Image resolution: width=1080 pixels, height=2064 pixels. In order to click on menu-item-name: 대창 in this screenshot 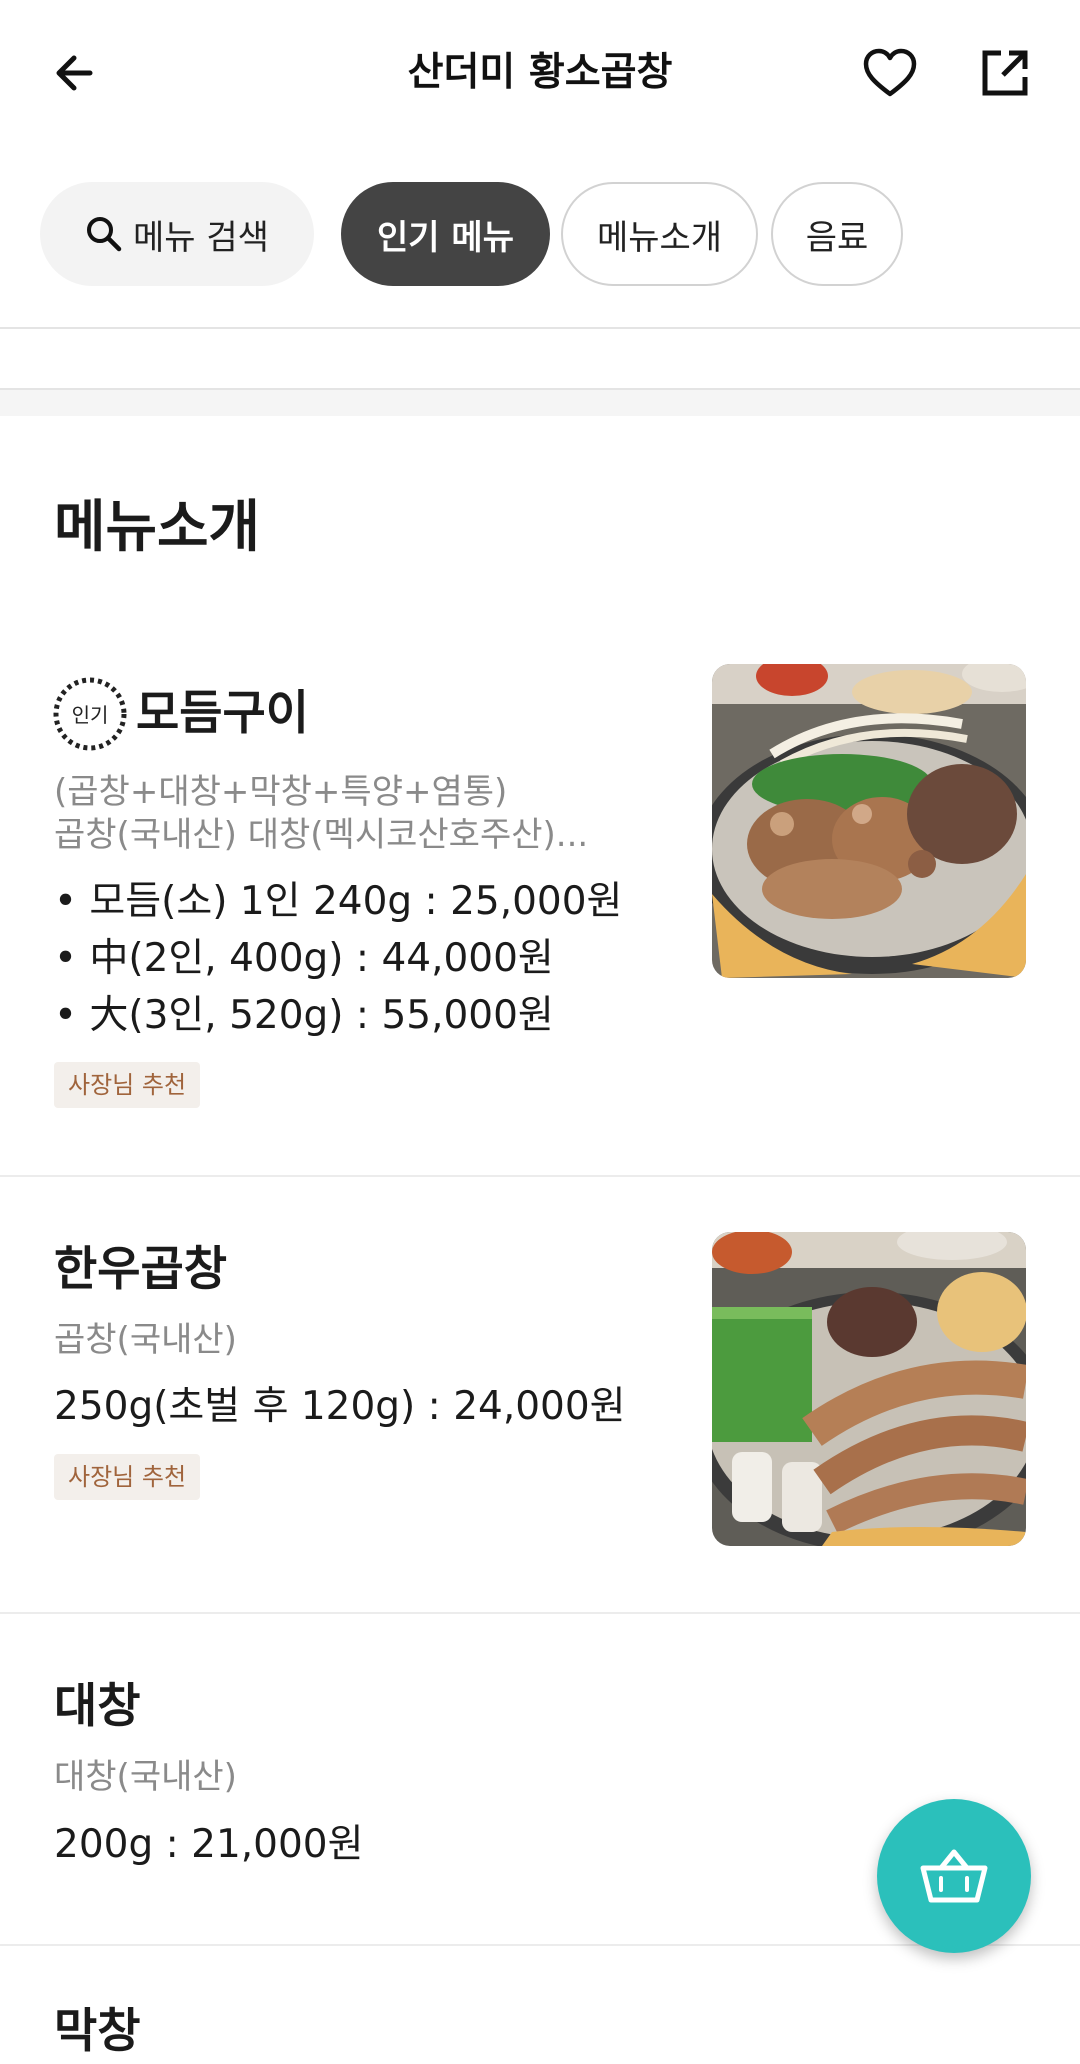, I will do `click(97, 1706)`.